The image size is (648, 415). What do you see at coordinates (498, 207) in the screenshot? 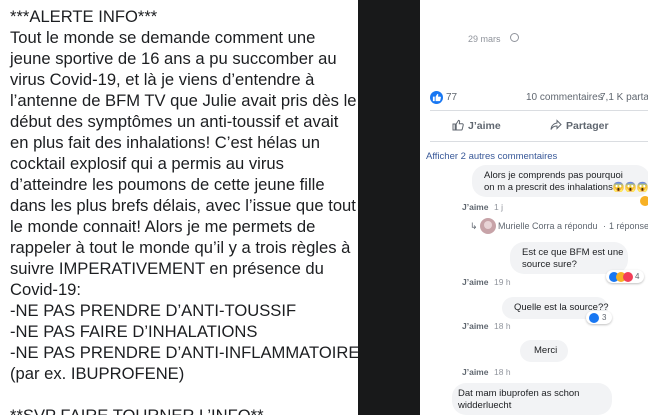
I see `comment-time: 1 j` at bounding box center [498, 207].